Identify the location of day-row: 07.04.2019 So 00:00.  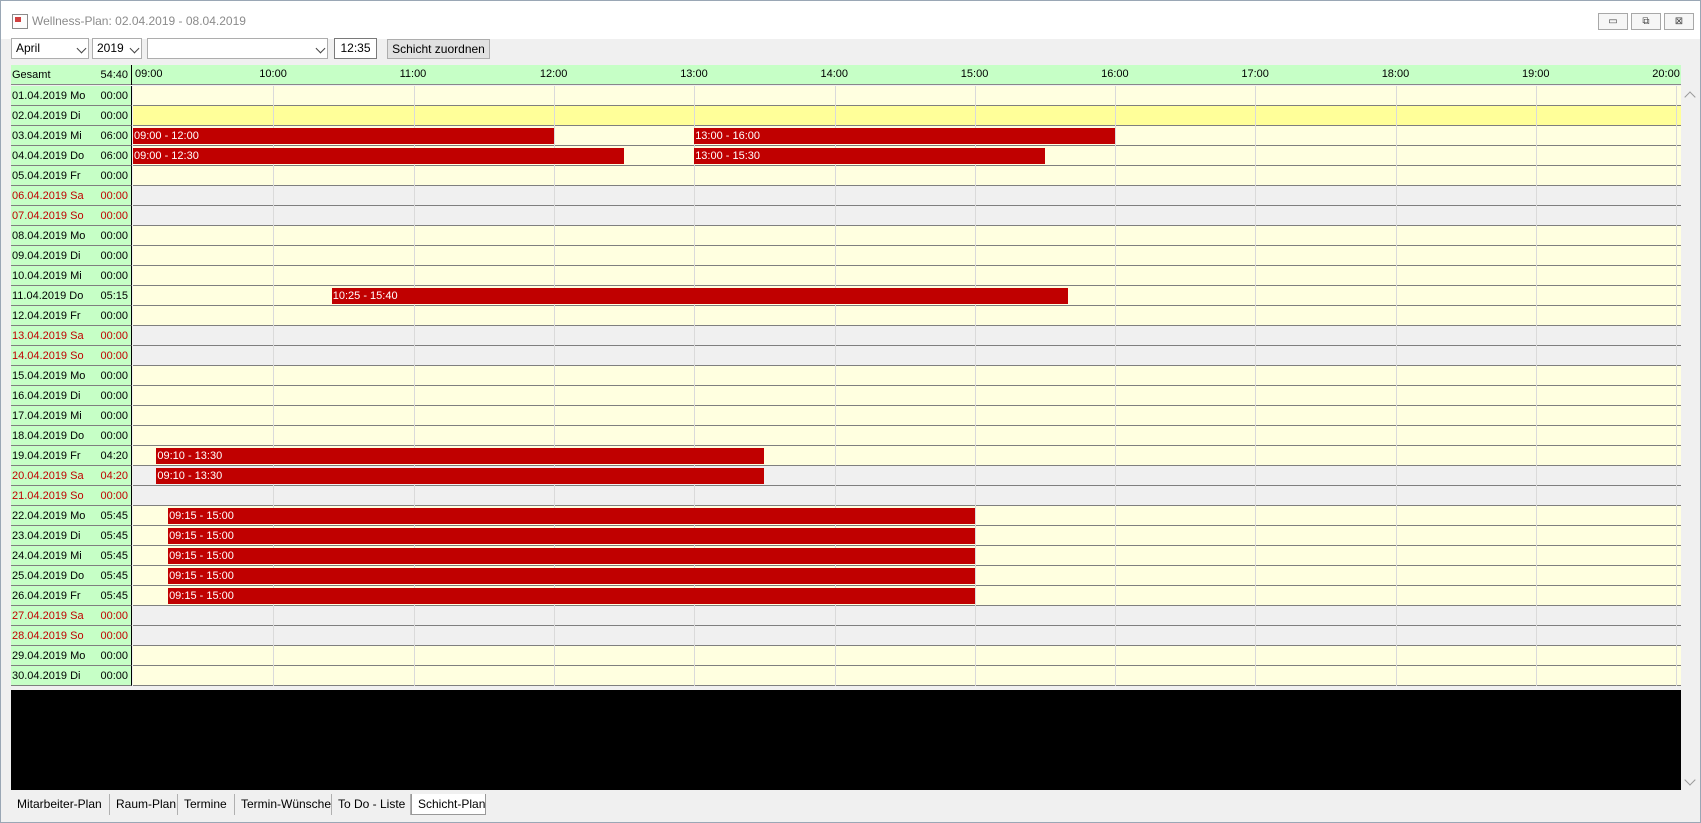
(846, 216).